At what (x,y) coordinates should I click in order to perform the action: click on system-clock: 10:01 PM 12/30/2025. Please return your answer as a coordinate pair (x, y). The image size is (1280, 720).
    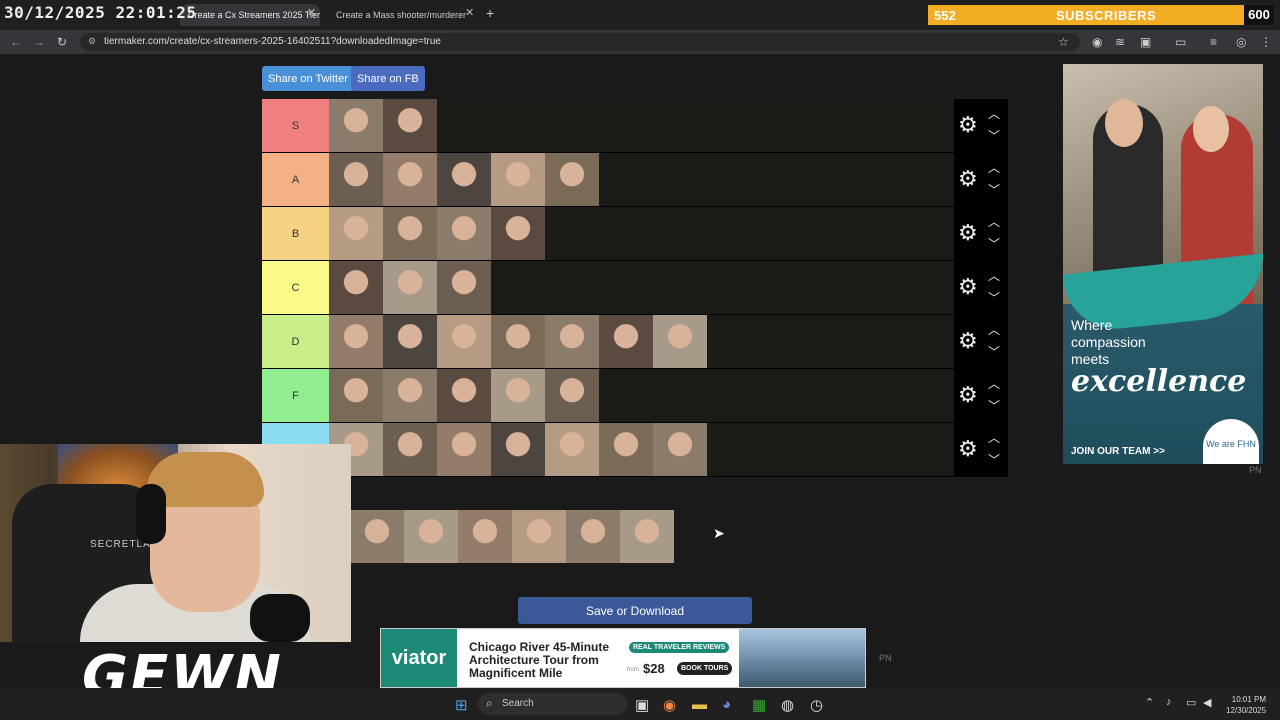
    Looking at the image, I should click on (1246, 705).